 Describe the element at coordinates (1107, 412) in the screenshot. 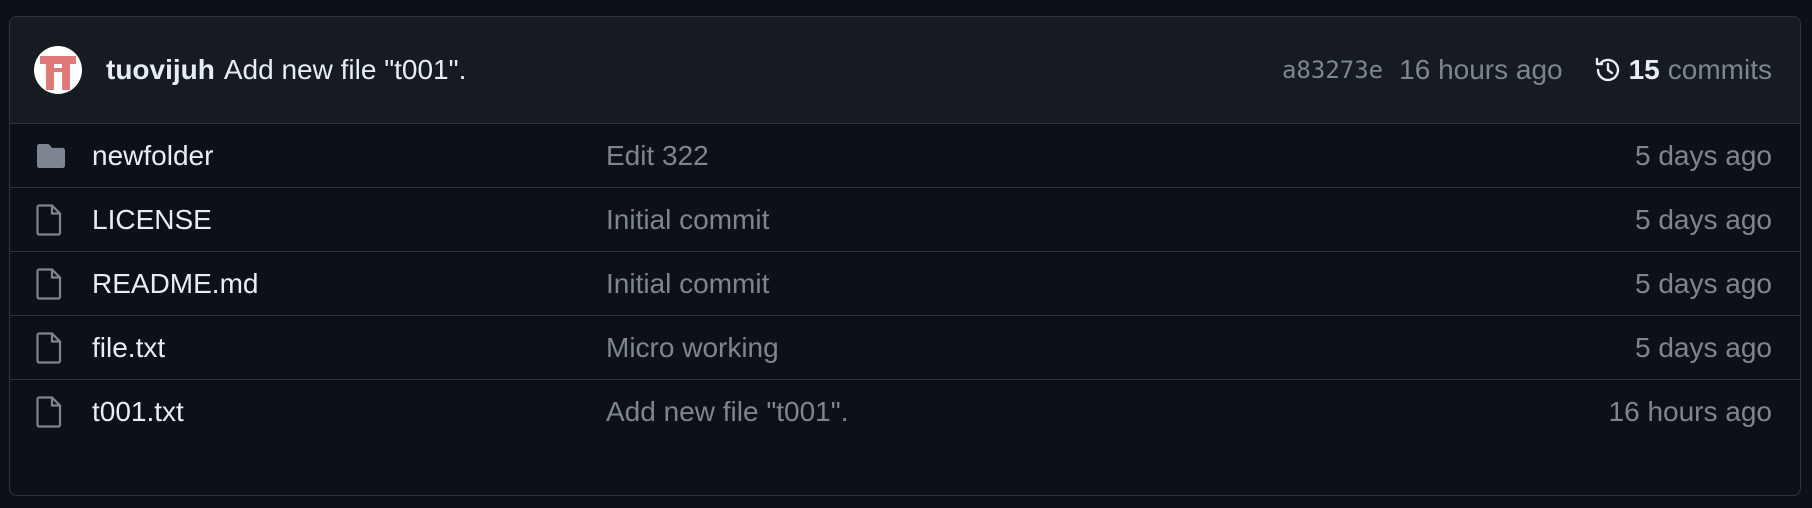

I see `file-commit-message-link: Add new file "t001".` at that location.